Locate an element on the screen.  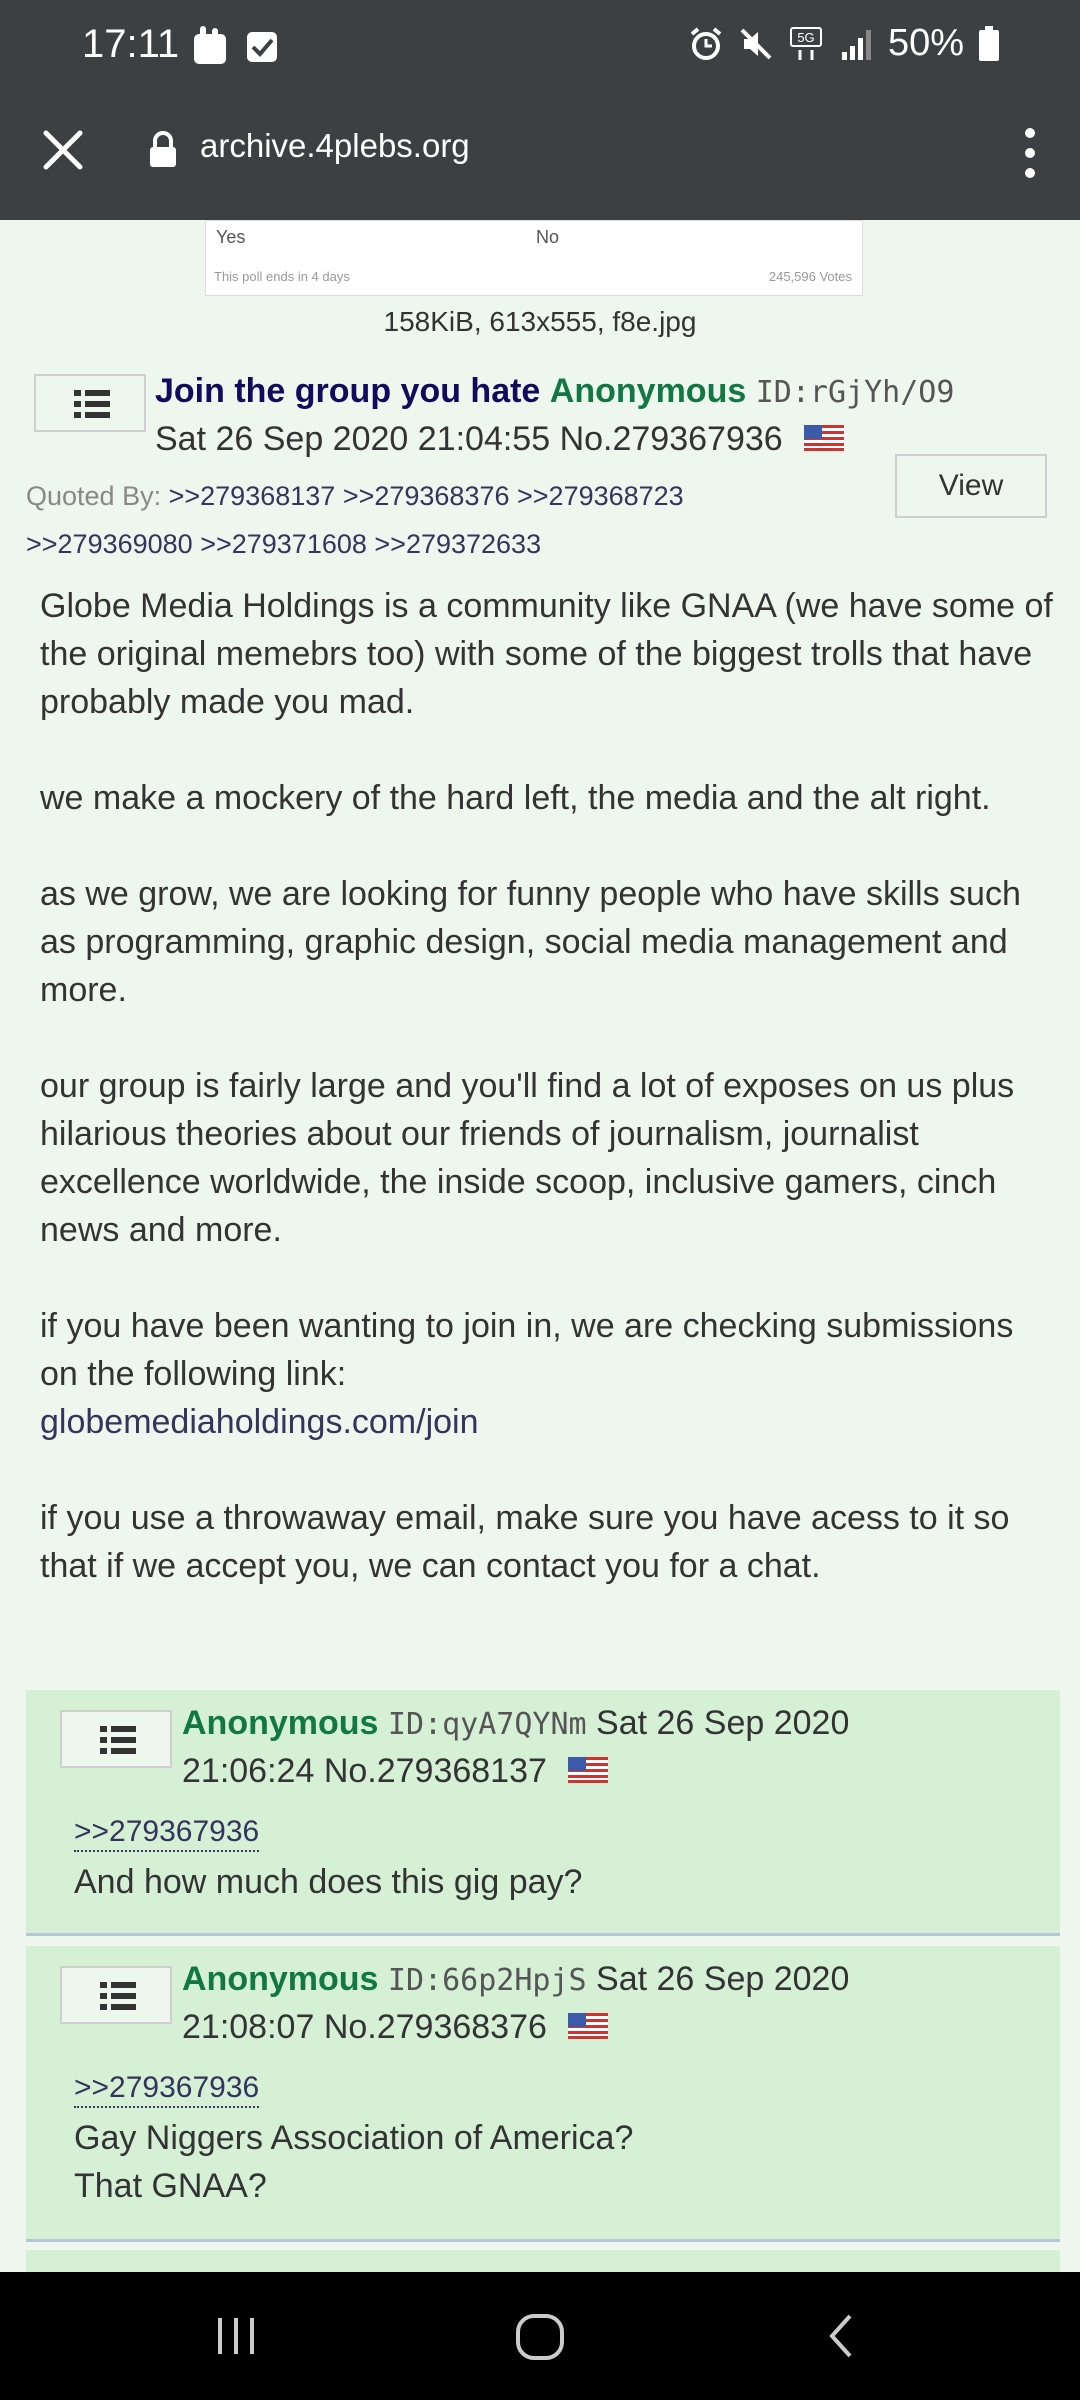
reply-header-line1: Anonymous ID:qyA7QYNm Sat 26 Sep 2020 is located at coordinates (515, 1723).